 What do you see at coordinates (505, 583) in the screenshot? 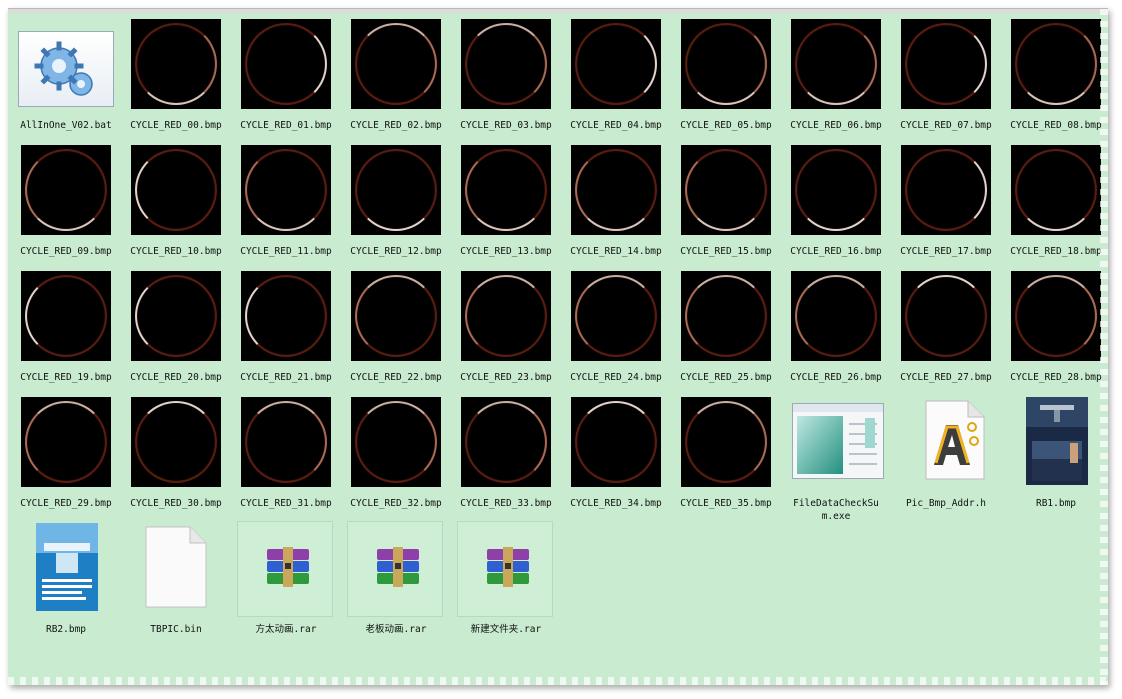
I see `file-item: 新建文件夹.rar` at bounding box center [505, 583].